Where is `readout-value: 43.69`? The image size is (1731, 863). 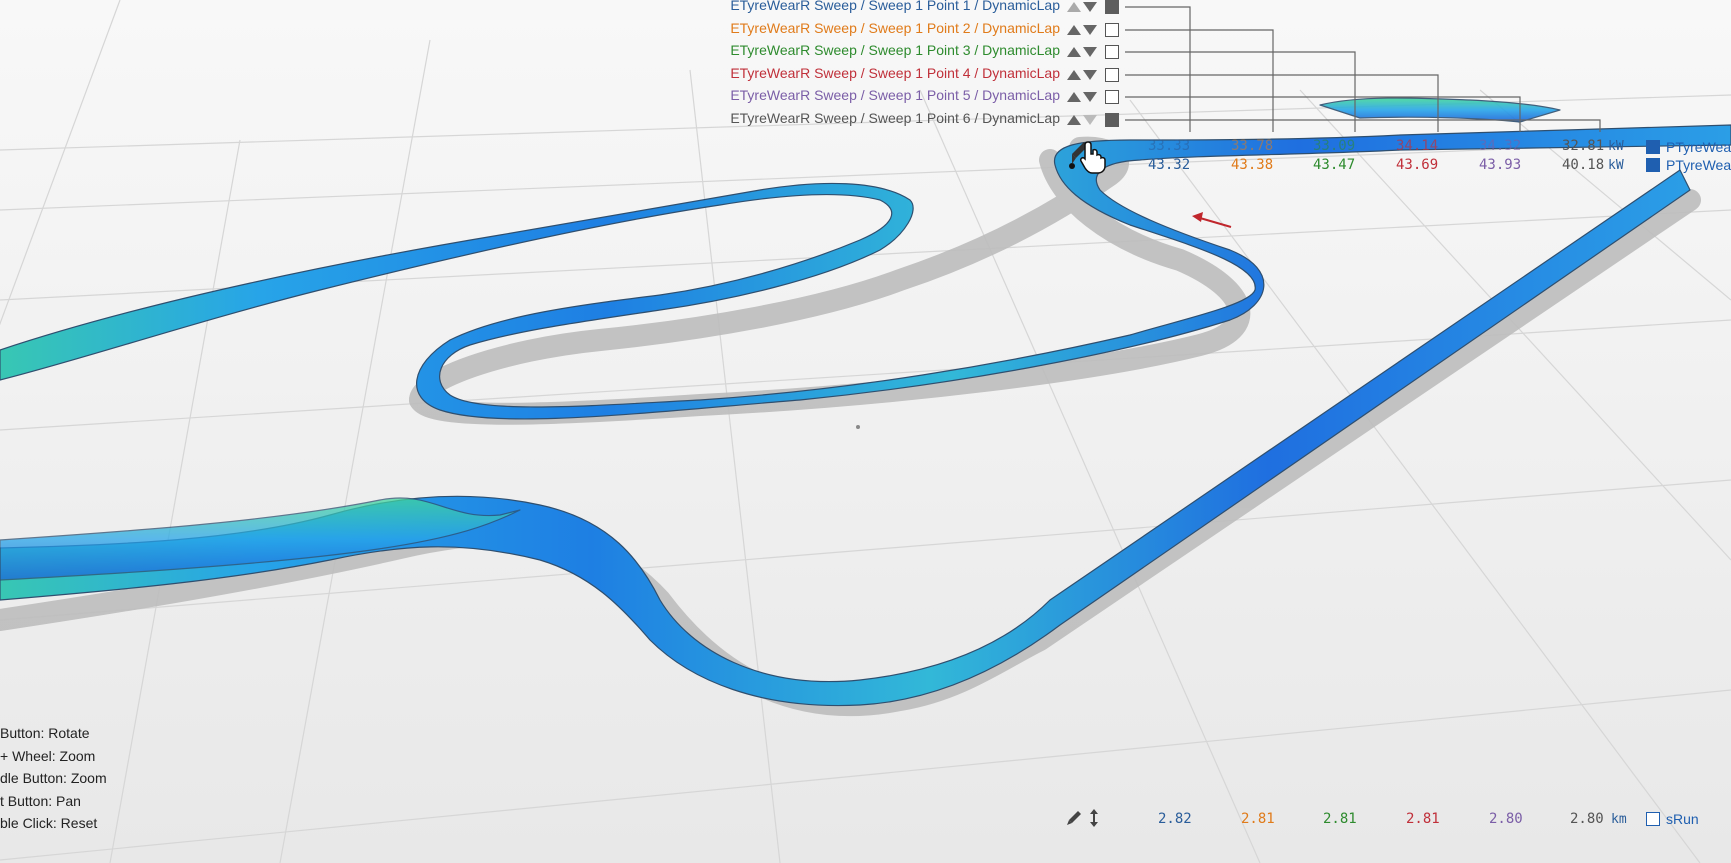
readout-value: 43.69 is located at coordinates (1417, 165).